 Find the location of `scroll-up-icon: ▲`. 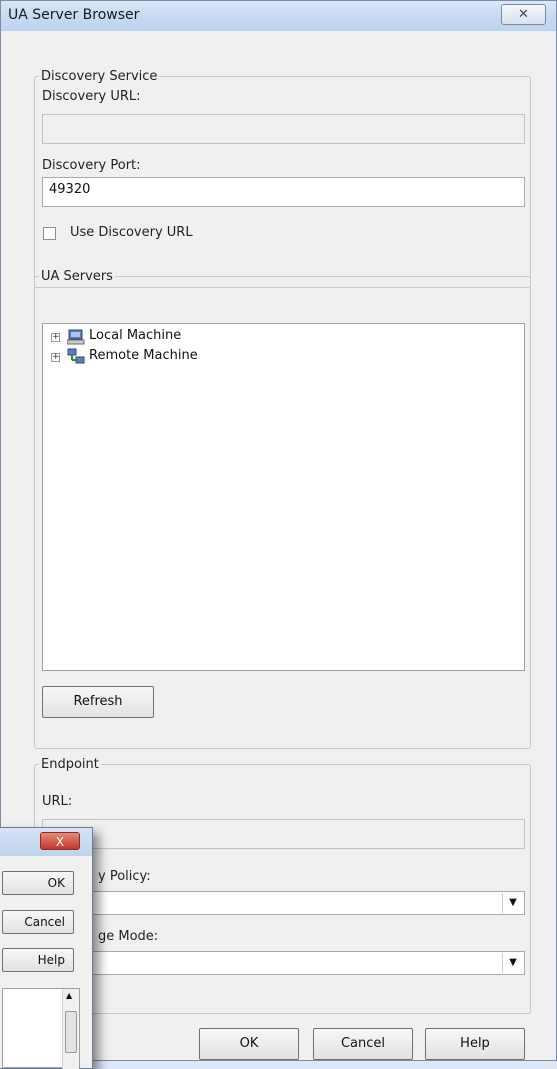

scroll-up-icon: ▲ is located at coordinates (69, 995).